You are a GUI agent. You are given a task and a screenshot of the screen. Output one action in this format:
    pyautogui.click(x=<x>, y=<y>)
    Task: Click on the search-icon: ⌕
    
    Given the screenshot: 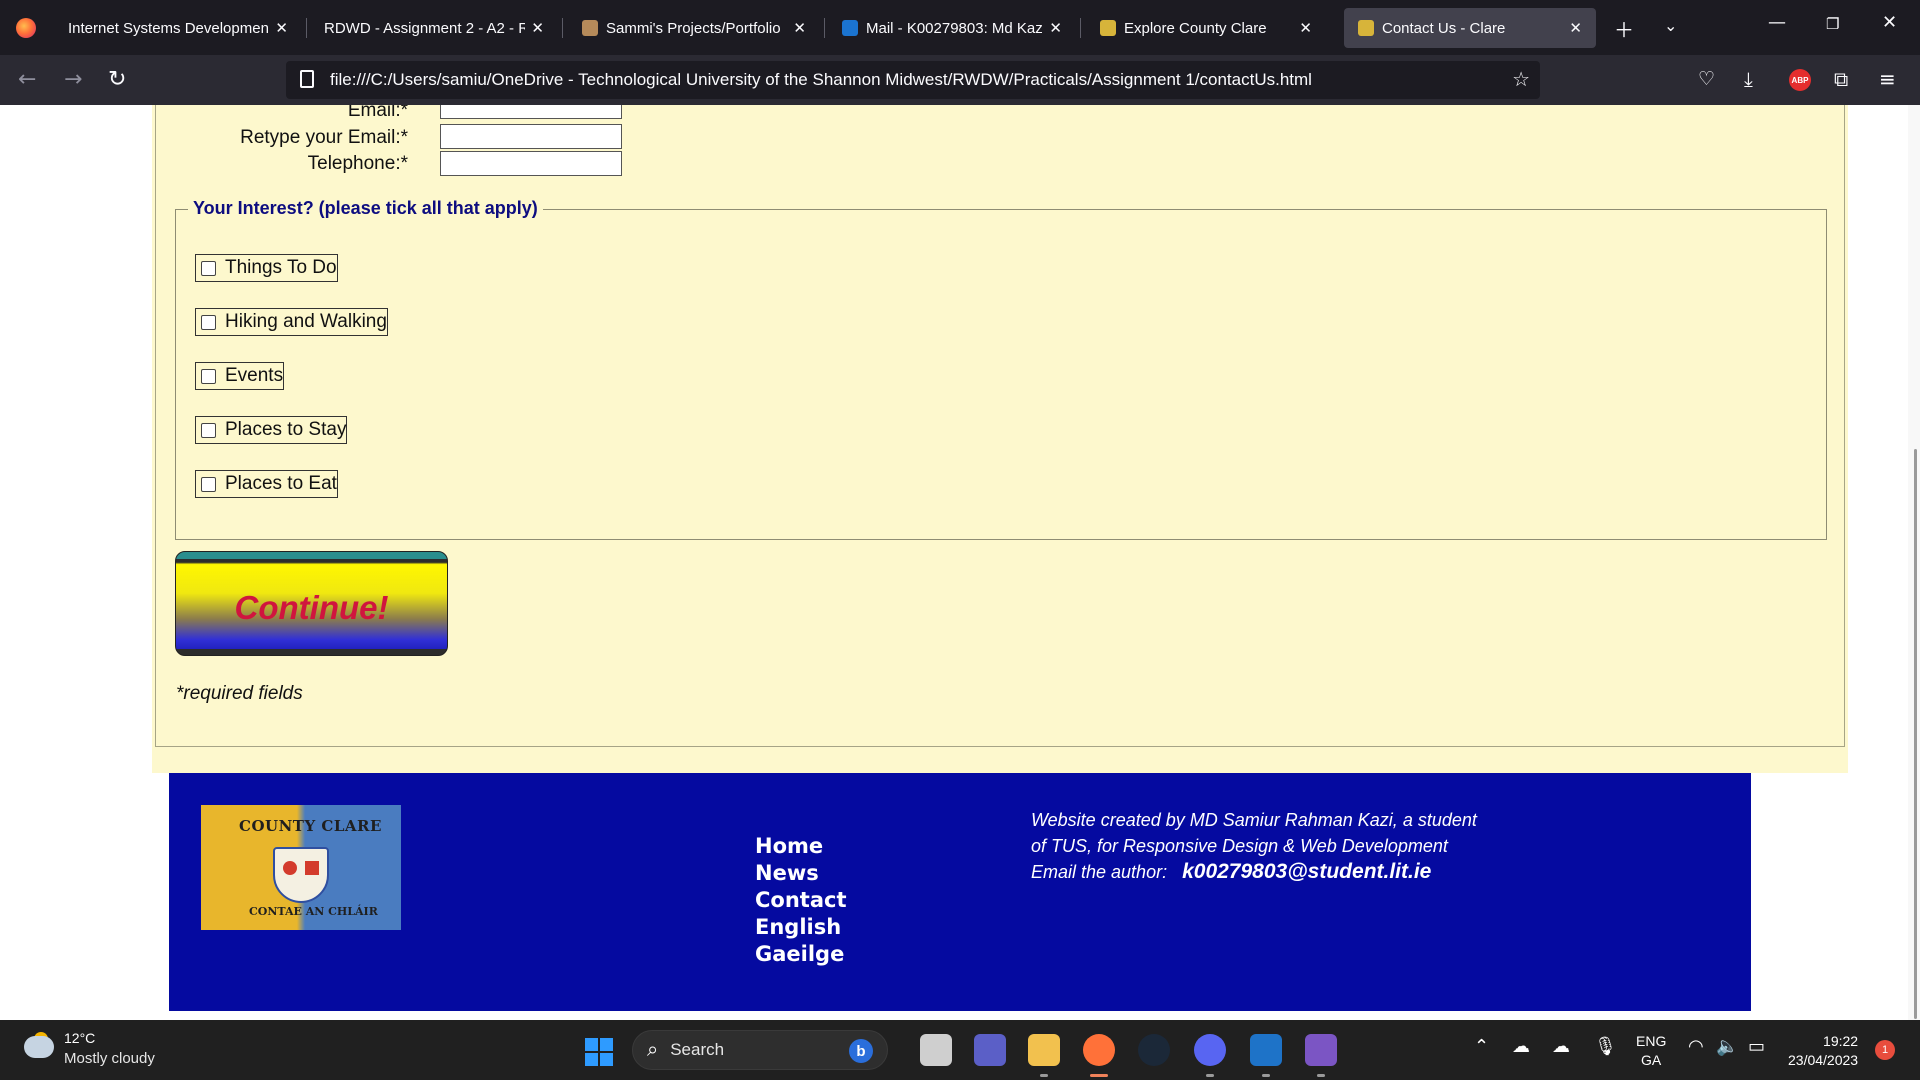 What is the action you would take?
    pyautogui.click(x=653, y=1049)
    